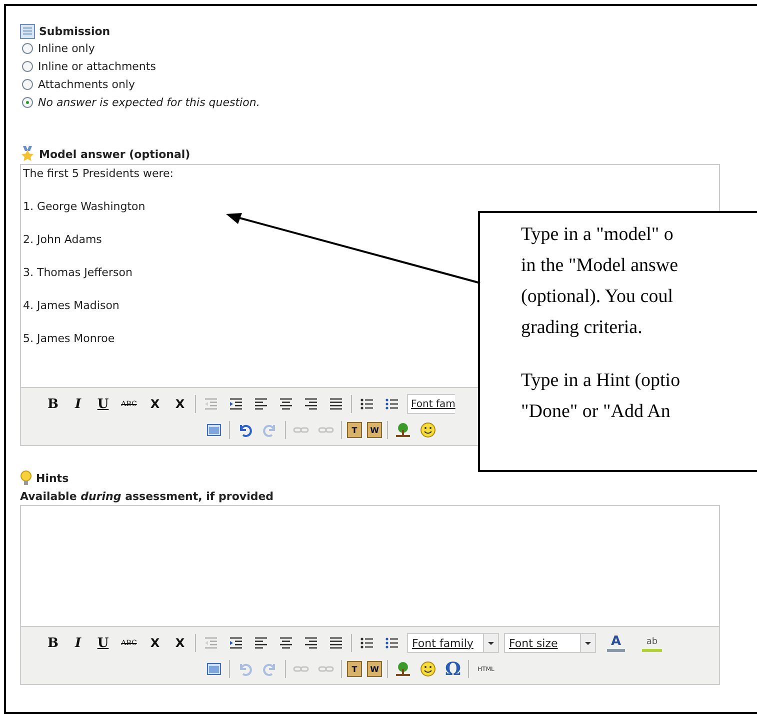 This screenshot has width=757, height=719. Describe the element at coordinates (149, 102) in the screenshot. I see `option-label: No answer is expected for this question.` at that location.